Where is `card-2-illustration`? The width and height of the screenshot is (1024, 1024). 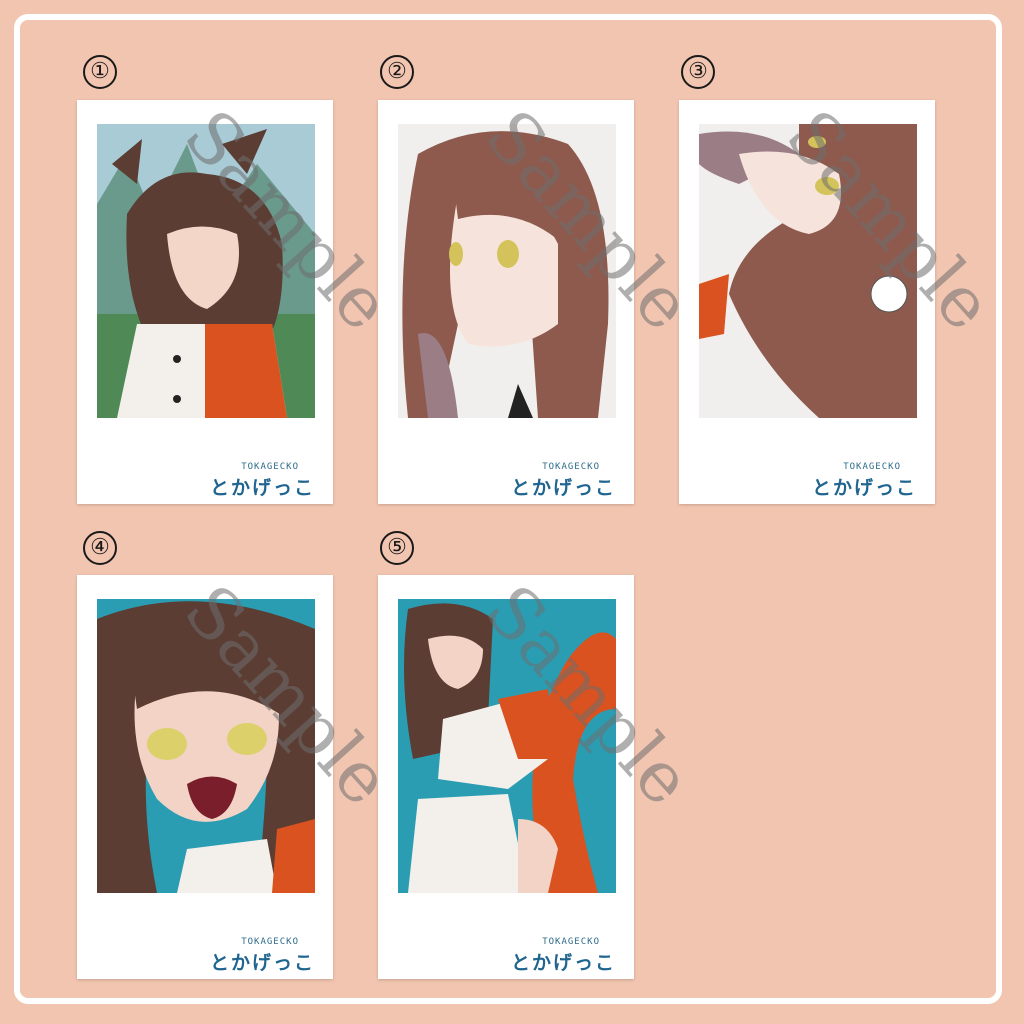
card-2-illustration is located at coordinates (507, 271).